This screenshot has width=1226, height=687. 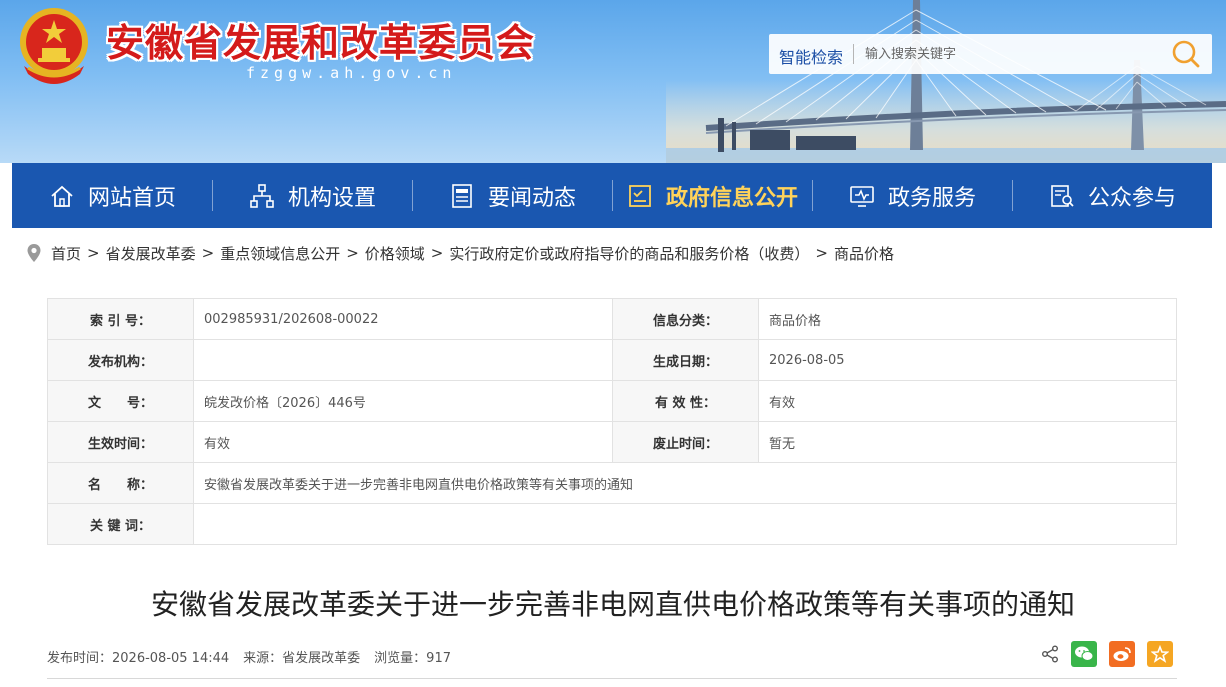 I want to click on nav-label: 机构设置, so click(x=331, y=198).